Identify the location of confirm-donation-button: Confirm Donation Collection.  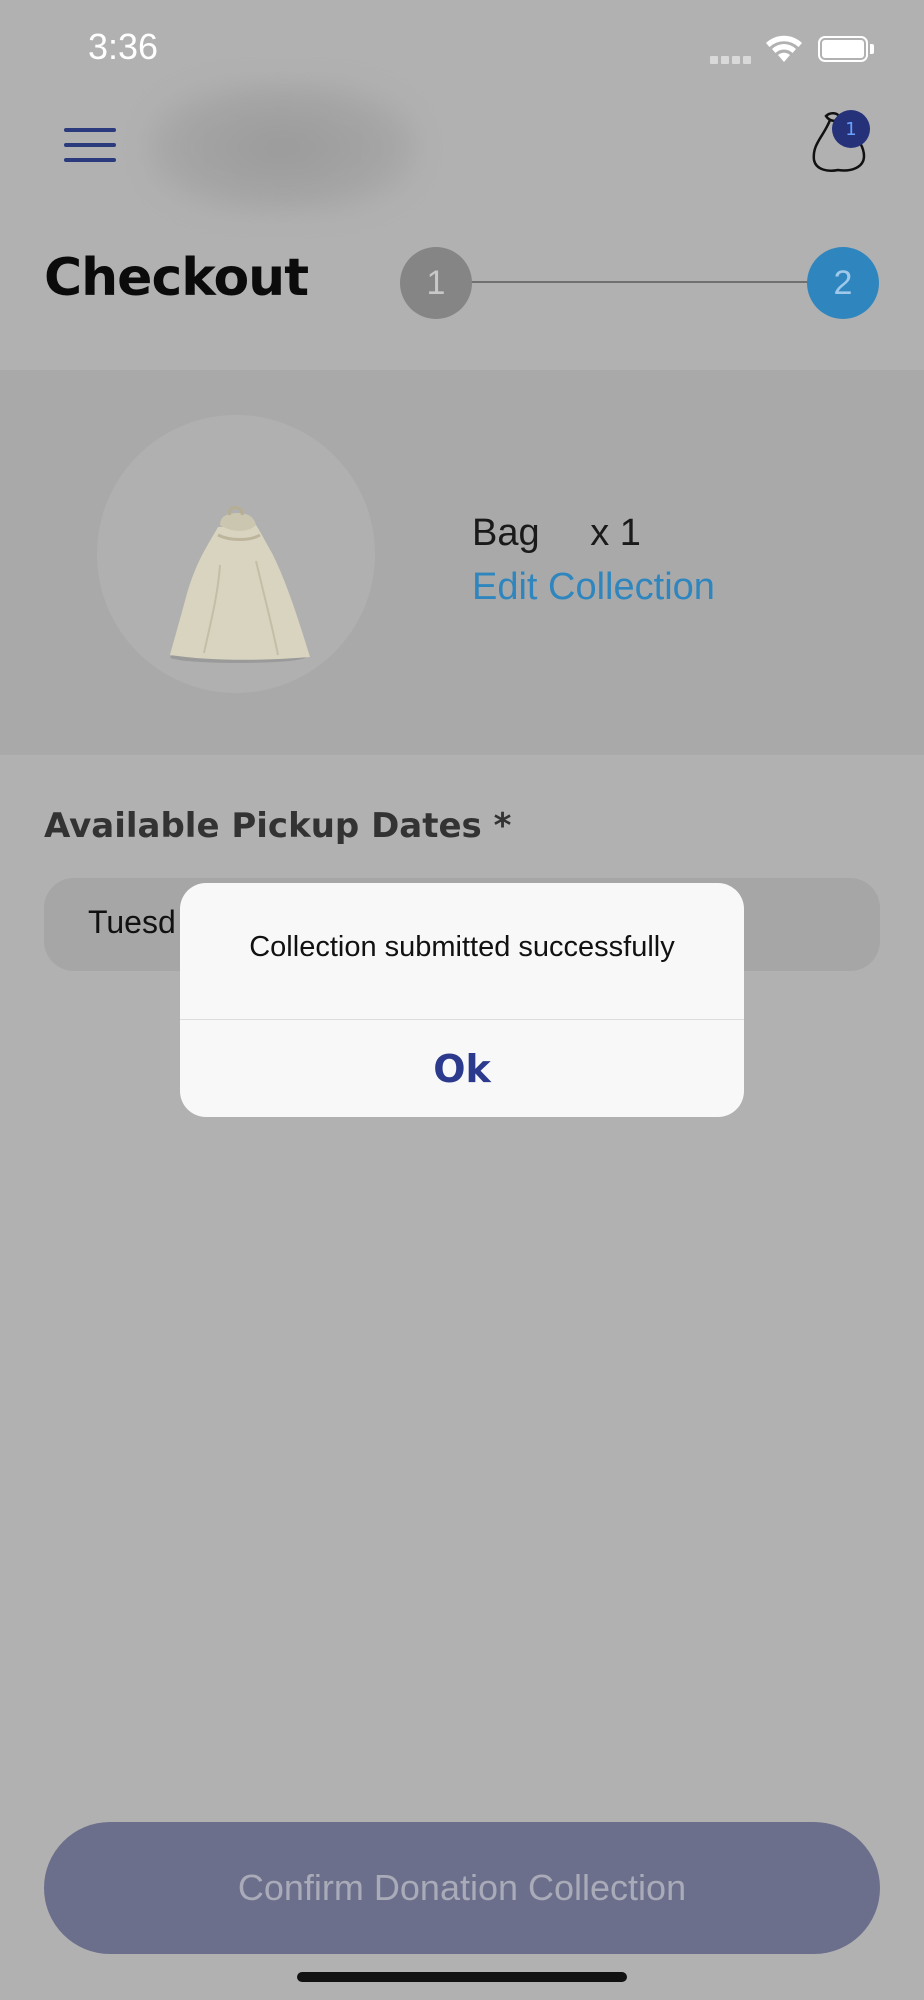
(462, 1888).